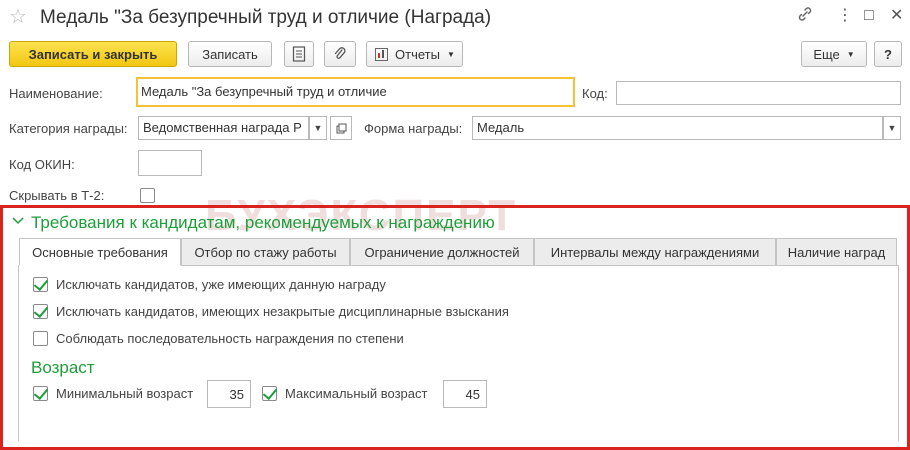  Describe the element at coordinates (40, 284) in the screenshot. I see `exclude-existing-award-checkbox` at that location.